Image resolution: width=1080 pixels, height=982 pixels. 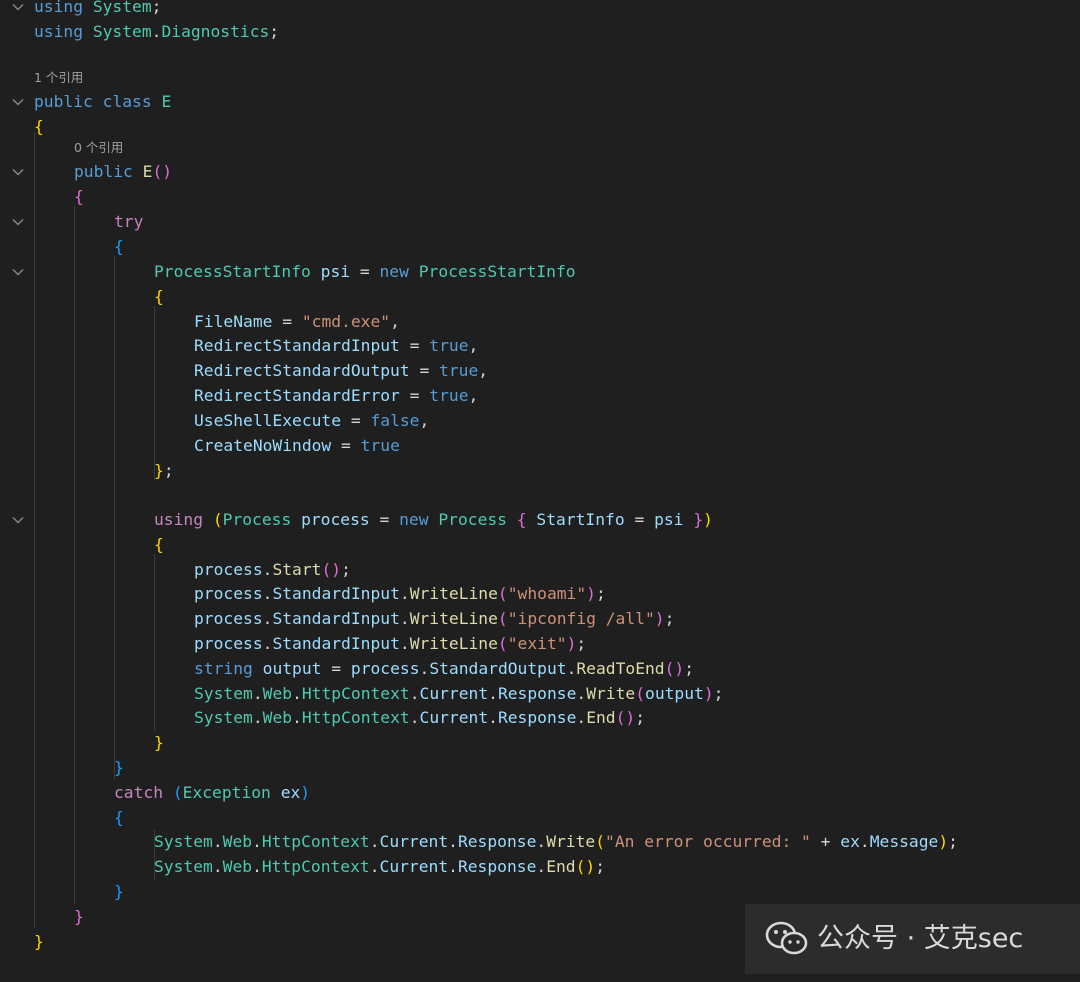 What do you see at coordinates (585, 866) in the screenshot?
I see `code-token: ()` at bounding box center [585, 866].